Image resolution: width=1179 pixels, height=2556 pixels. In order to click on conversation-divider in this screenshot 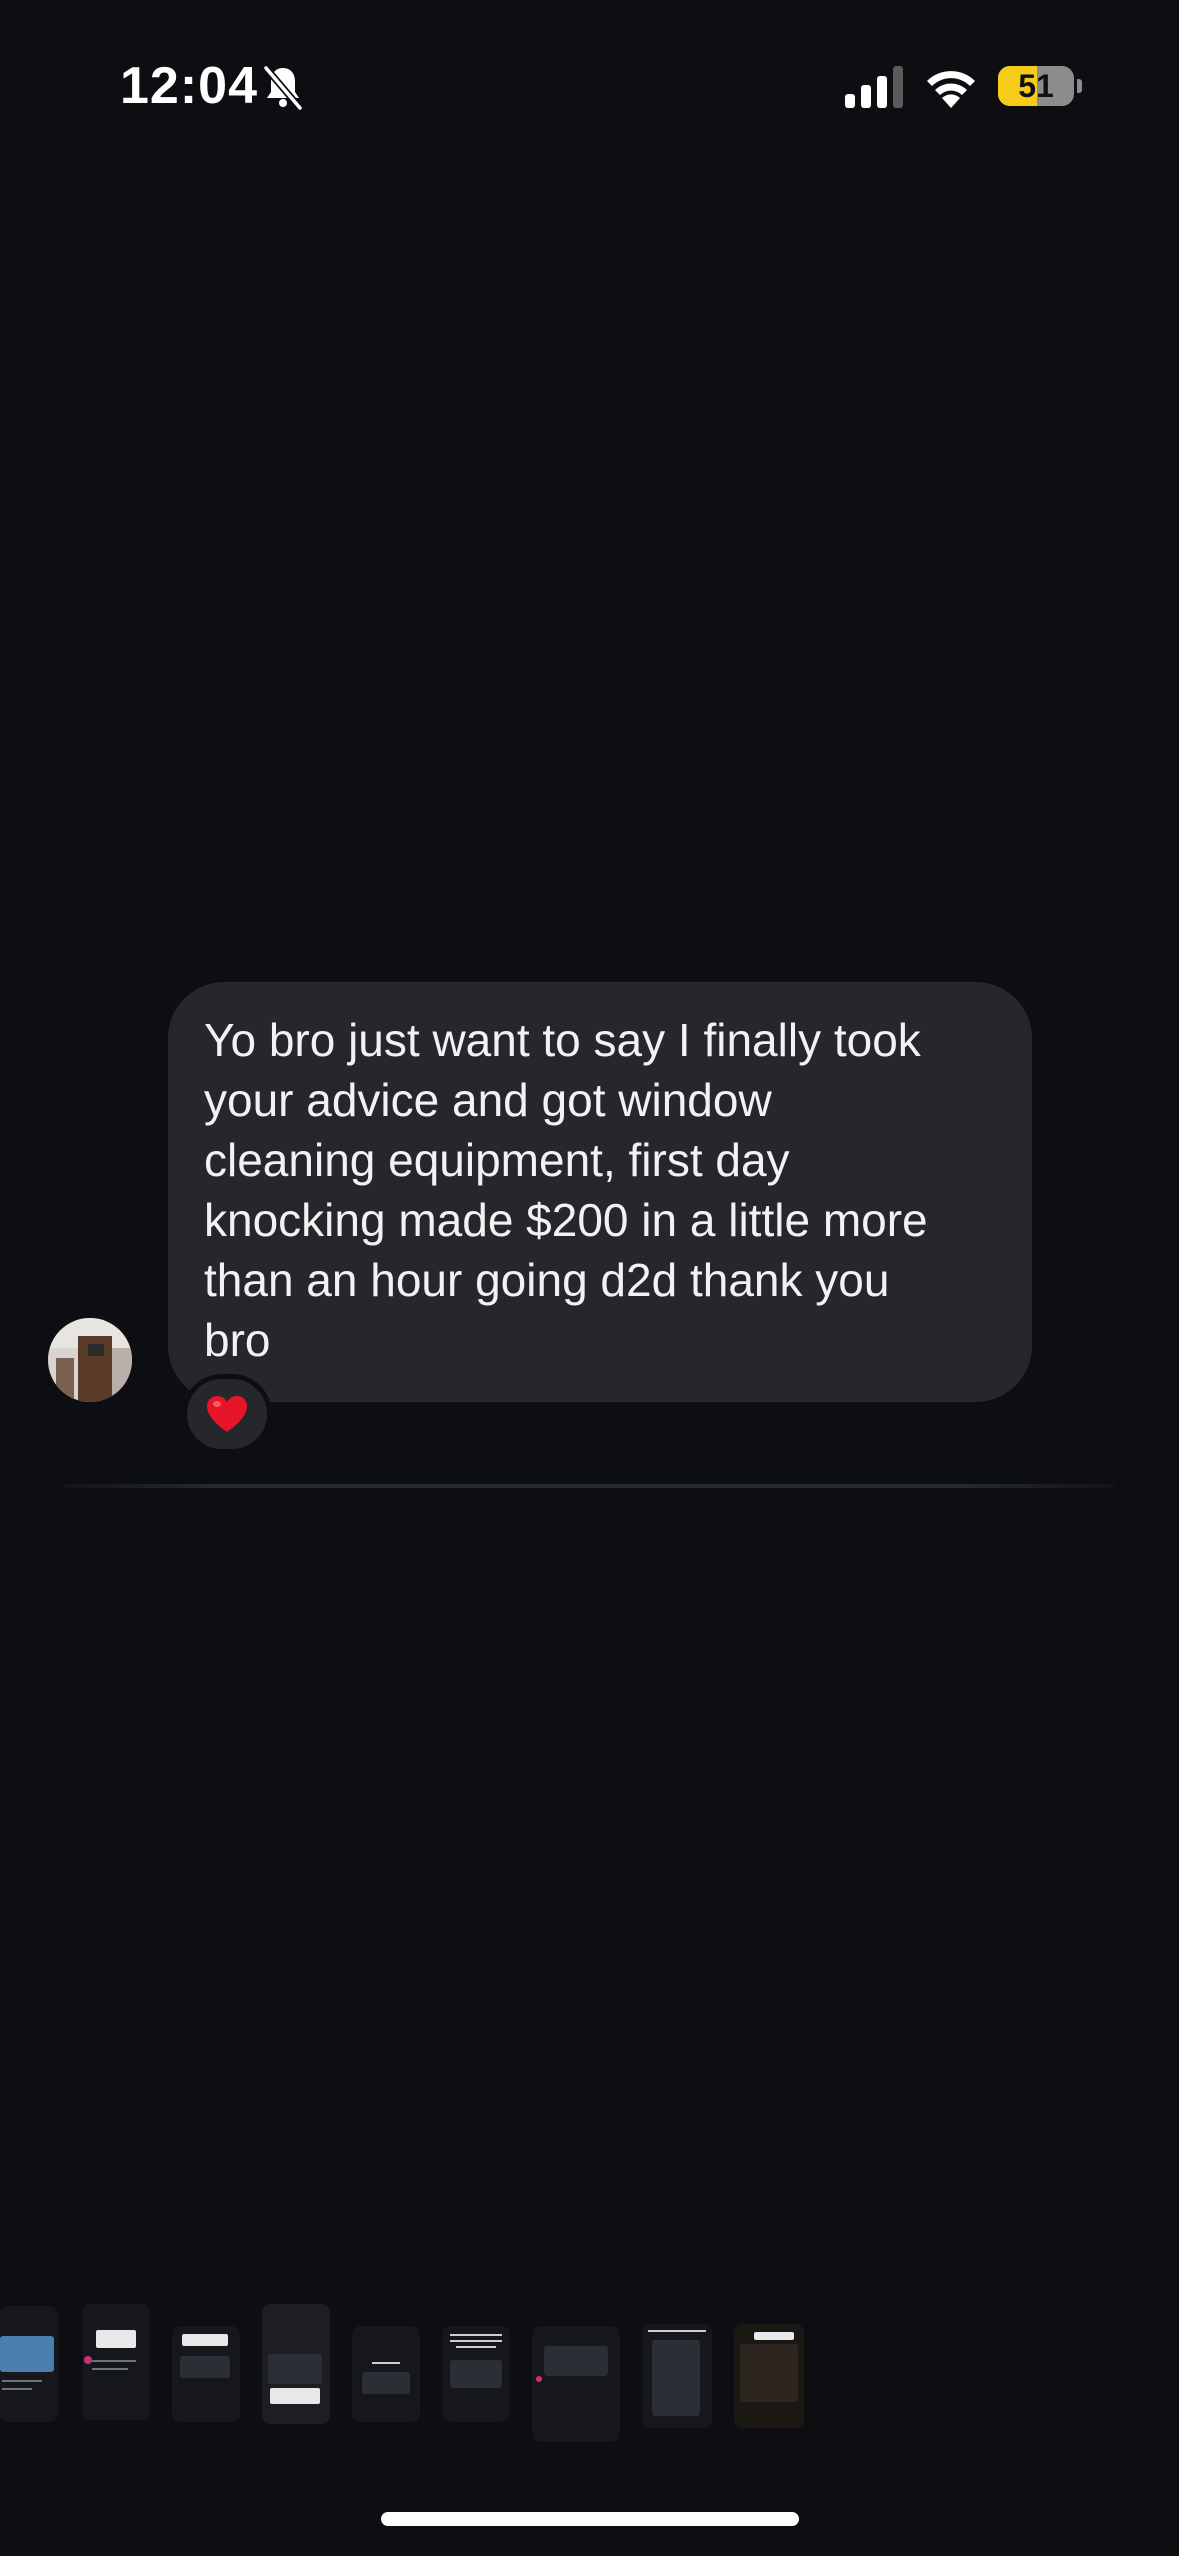, I will do `click(589, 1486)`.